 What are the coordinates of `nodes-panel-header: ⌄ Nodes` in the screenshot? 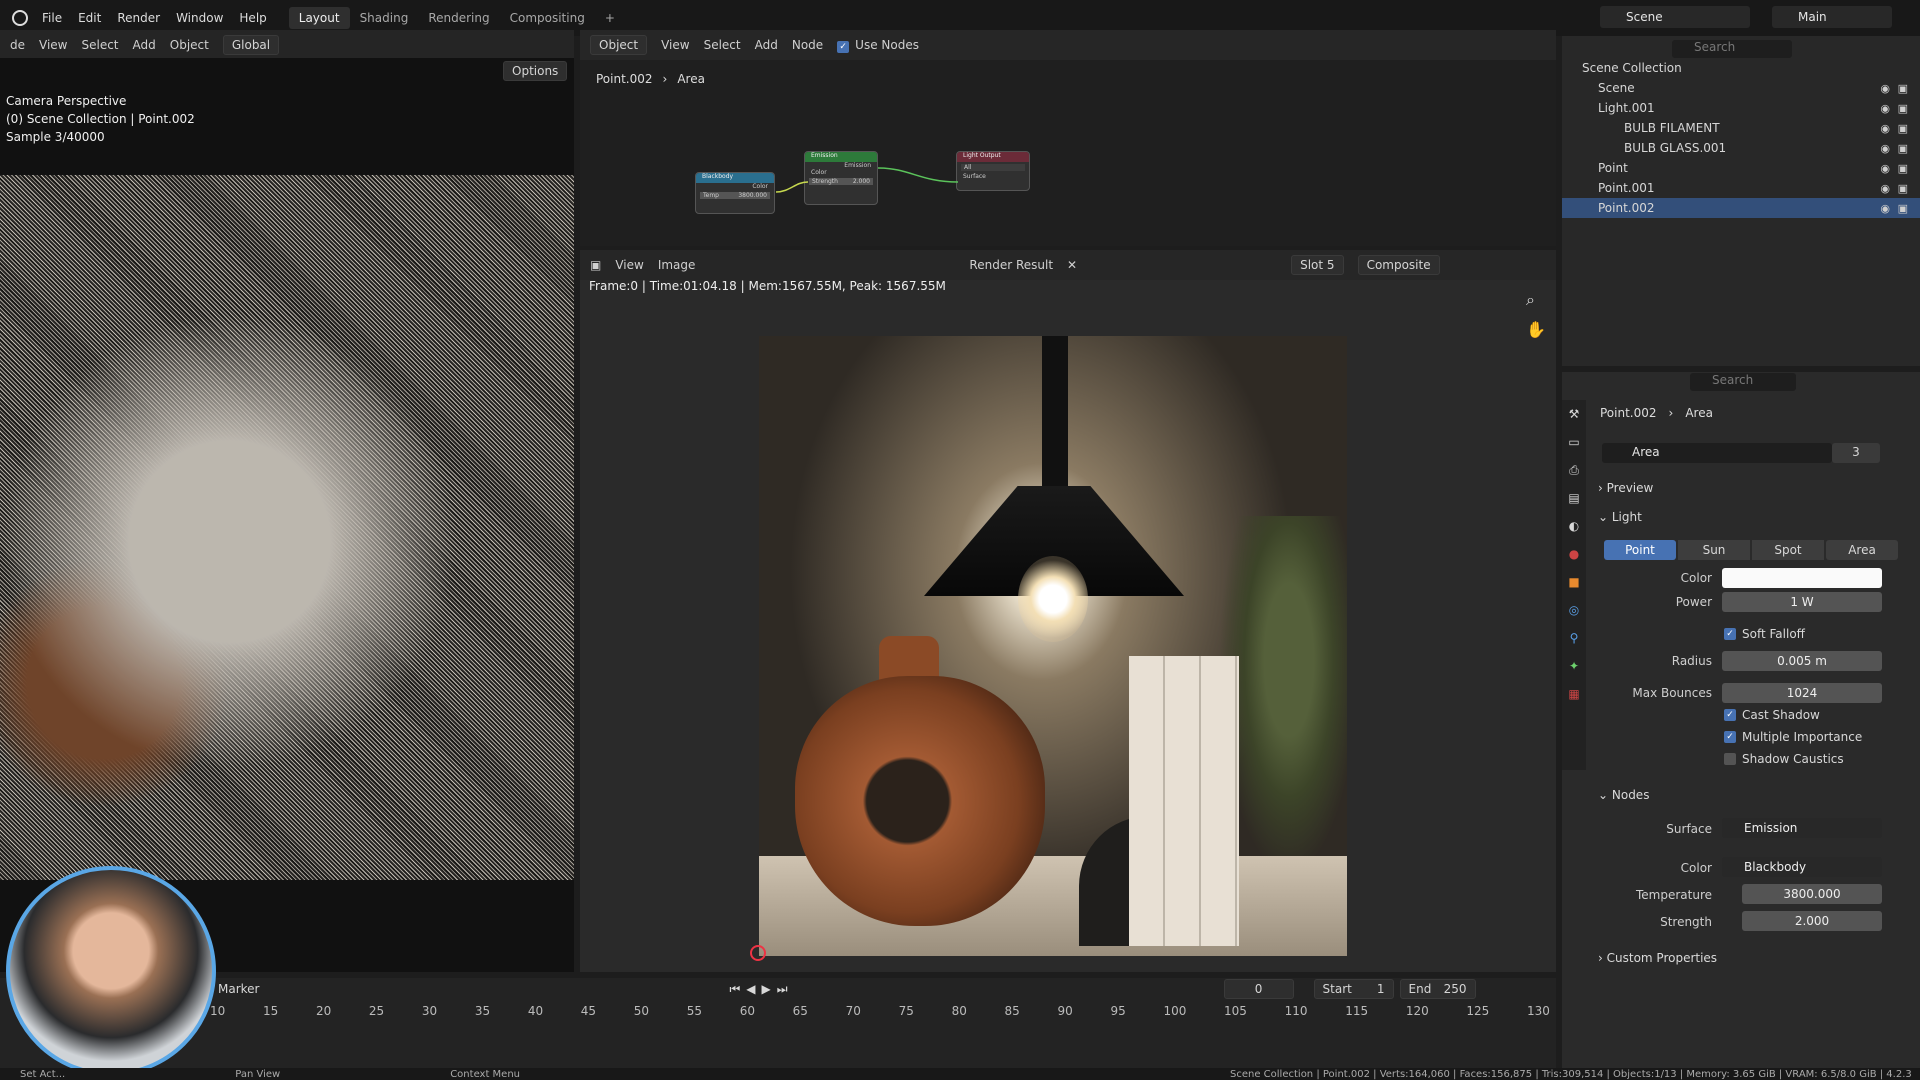 It's located at (1623, 795).